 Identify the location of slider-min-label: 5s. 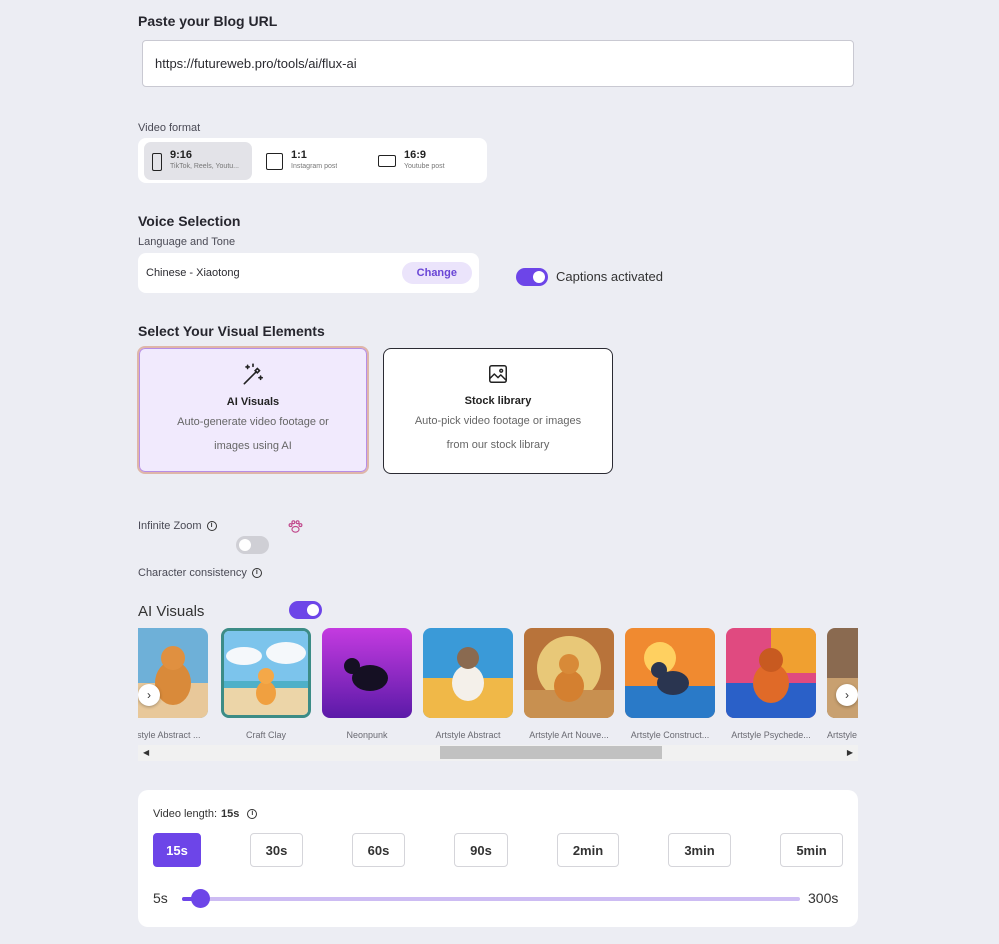
(160, 898).